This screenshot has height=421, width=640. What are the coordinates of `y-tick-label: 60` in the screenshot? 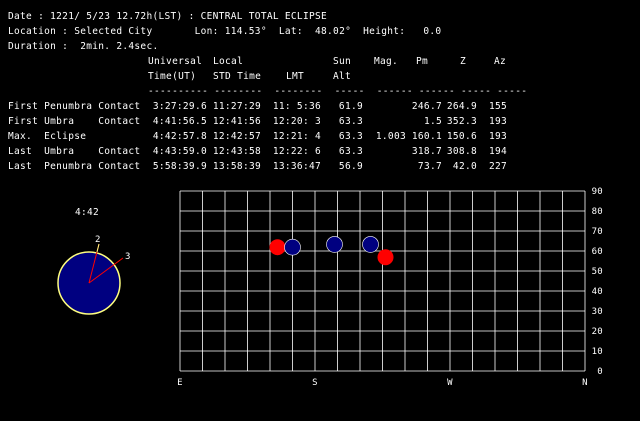 It's located at (597, 252).